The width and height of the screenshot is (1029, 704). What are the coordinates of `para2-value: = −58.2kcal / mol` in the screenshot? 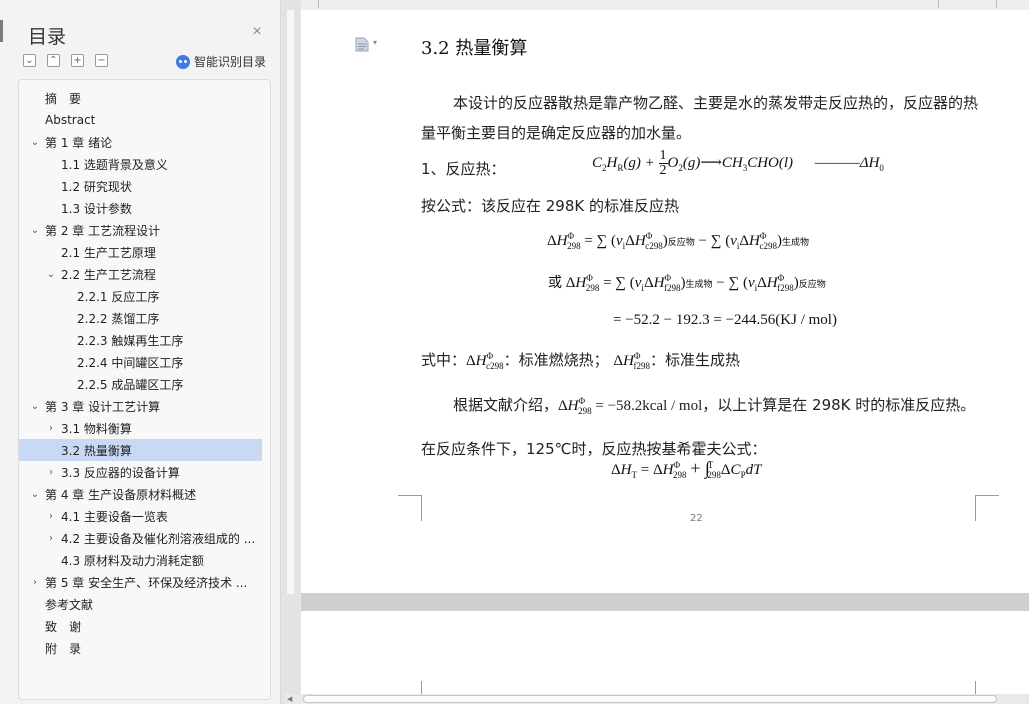 It's located at (649, 406).